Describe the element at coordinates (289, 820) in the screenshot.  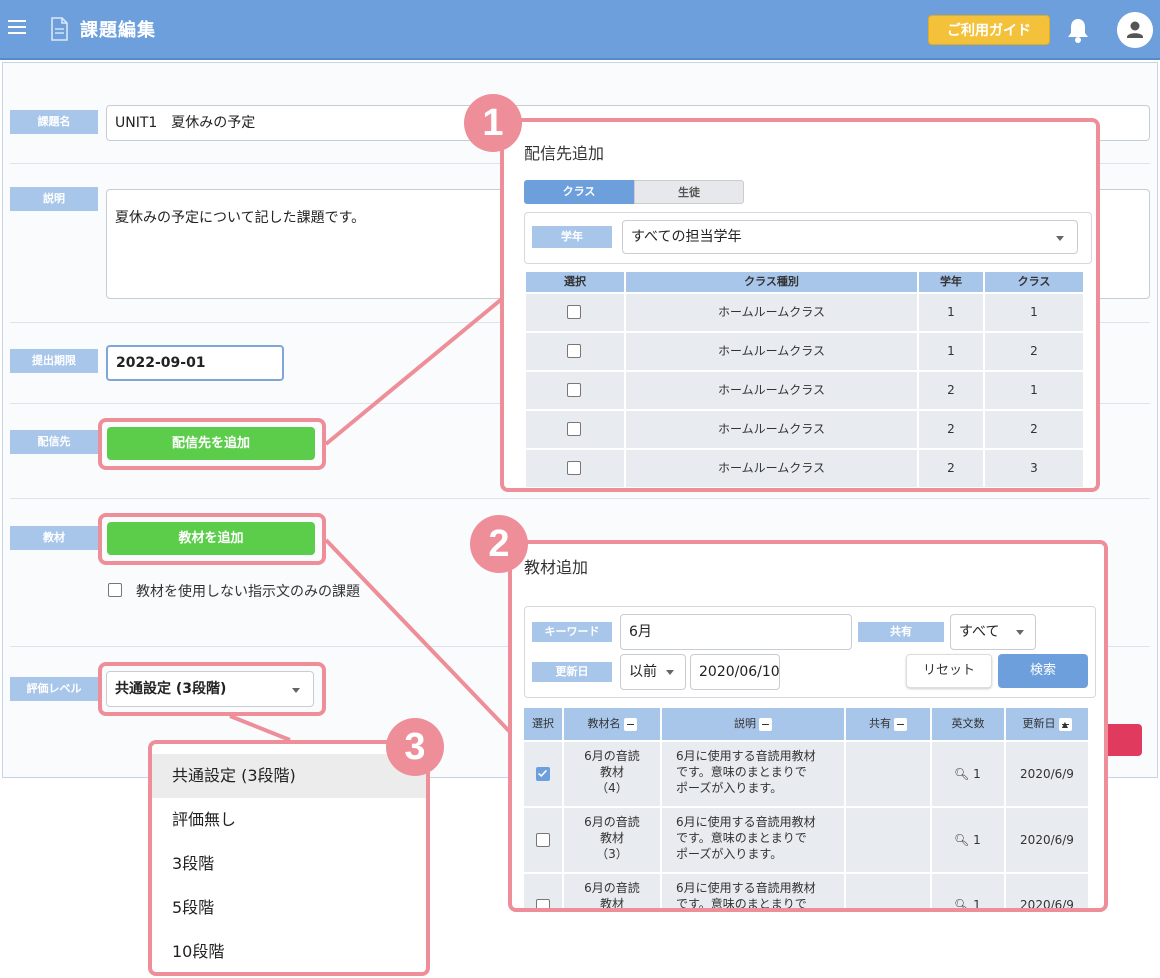
I see `dropdown-option: 評価無し` at that location.